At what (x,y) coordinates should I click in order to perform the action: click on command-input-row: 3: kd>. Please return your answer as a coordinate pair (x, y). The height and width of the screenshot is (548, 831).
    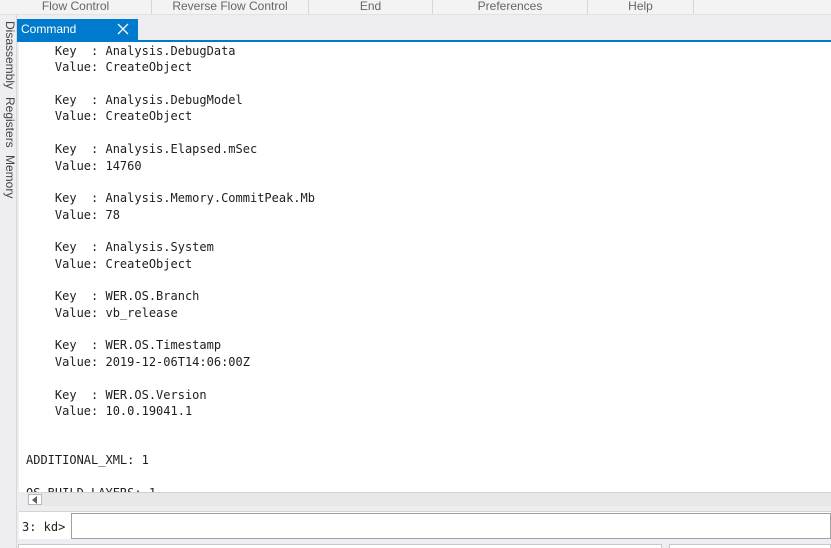
    Looking at the image, I should click on (425, 525).